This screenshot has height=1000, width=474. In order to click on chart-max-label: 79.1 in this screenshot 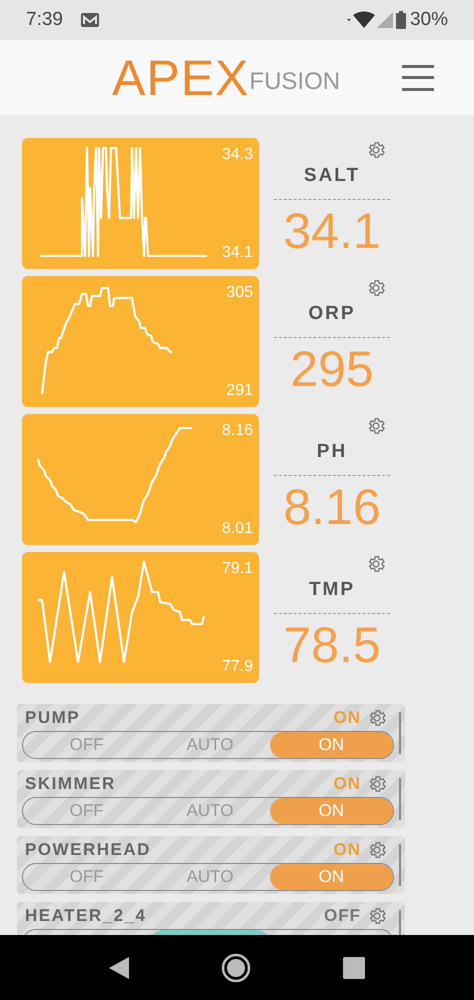, I will do `click(237, 569)`.